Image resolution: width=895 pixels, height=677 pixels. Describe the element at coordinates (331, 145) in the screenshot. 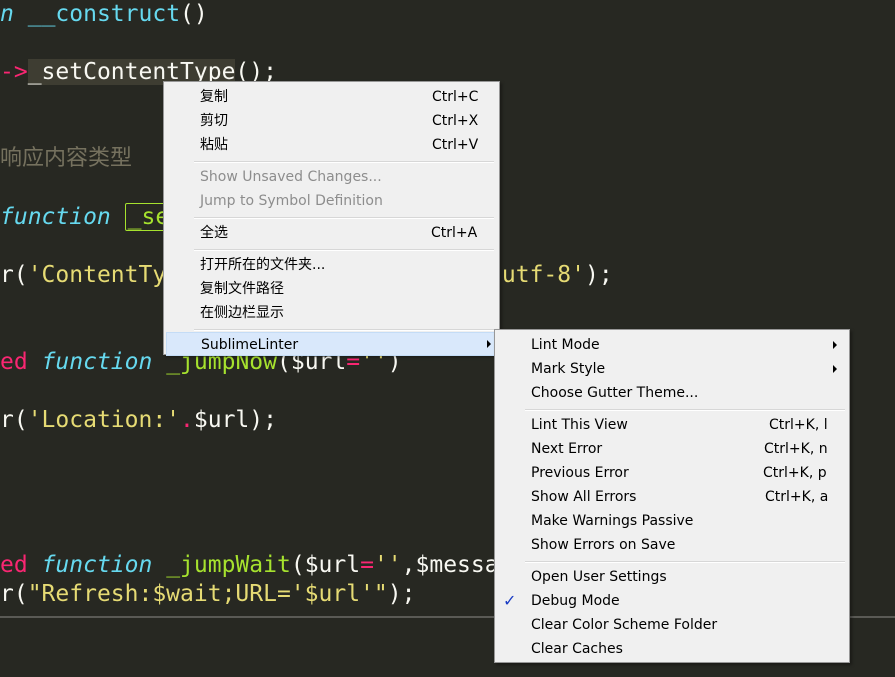

I see `menu-item-paste: 粘贴 Ctrl+V` at that location.